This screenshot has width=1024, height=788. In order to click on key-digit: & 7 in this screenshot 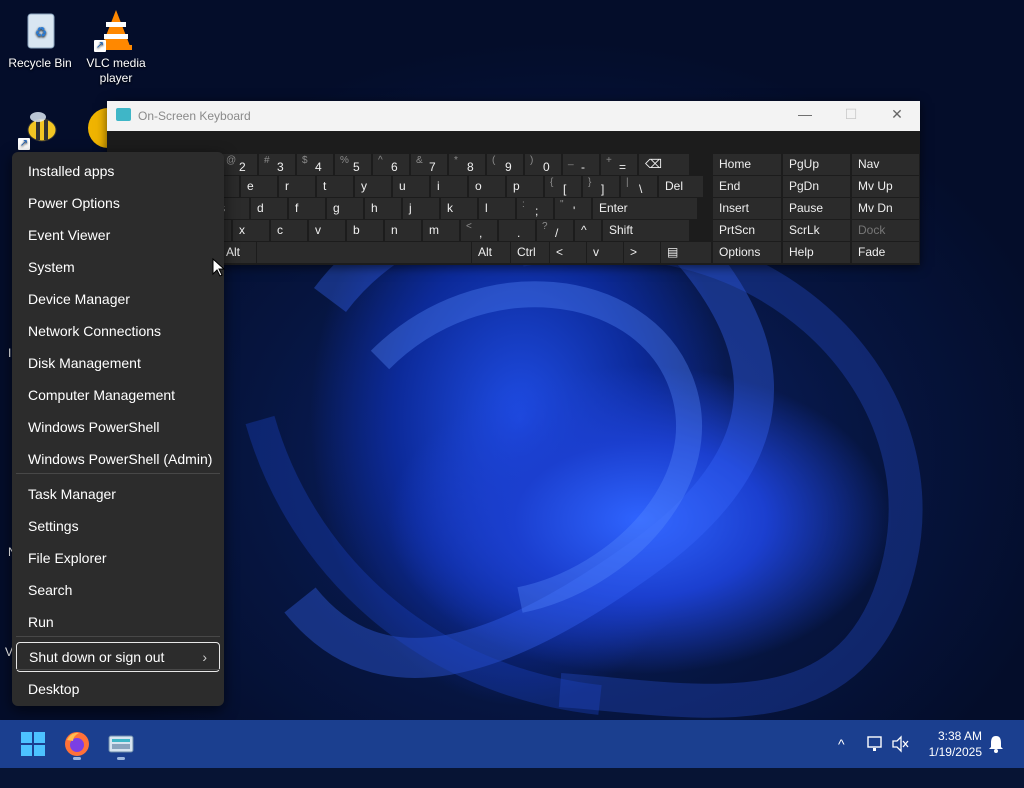, I will do `click(429, 164)`.